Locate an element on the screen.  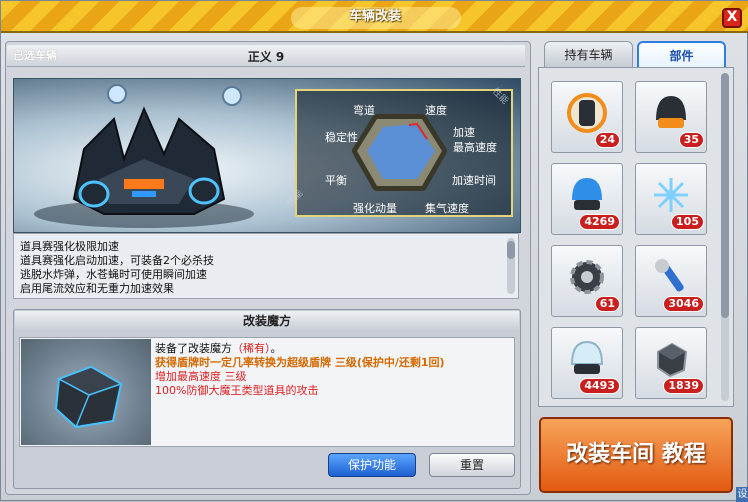
stat-nitro-speed: 集气速度 is located at coordinates (447, 208).